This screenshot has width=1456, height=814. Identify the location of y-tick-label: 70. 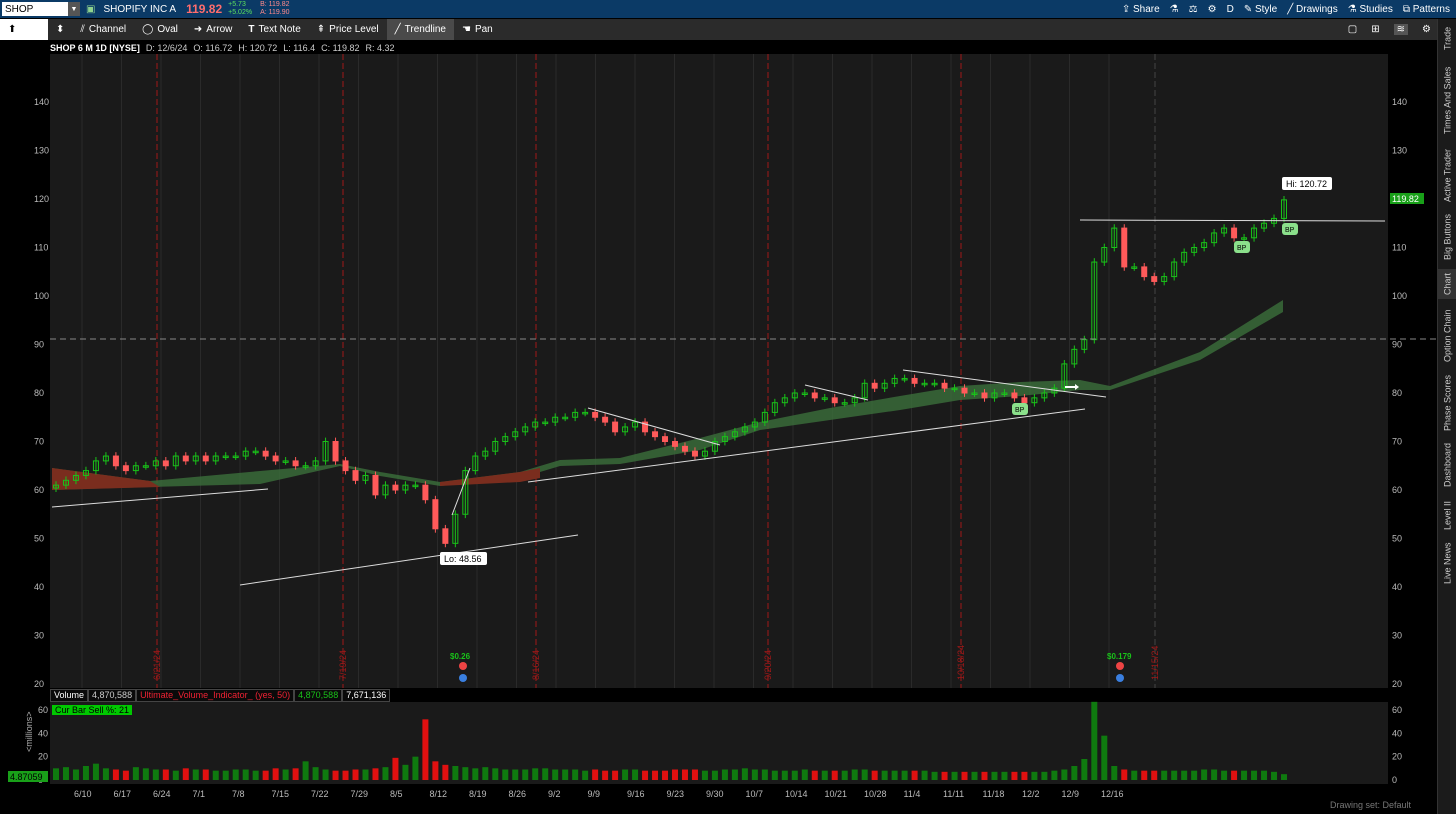
(39, 442).